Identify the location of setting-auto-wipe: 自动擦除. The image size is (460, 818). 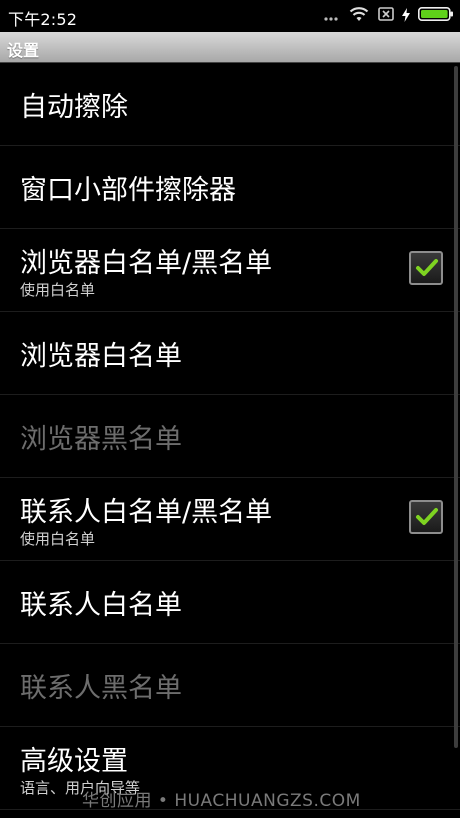
(230, 104).